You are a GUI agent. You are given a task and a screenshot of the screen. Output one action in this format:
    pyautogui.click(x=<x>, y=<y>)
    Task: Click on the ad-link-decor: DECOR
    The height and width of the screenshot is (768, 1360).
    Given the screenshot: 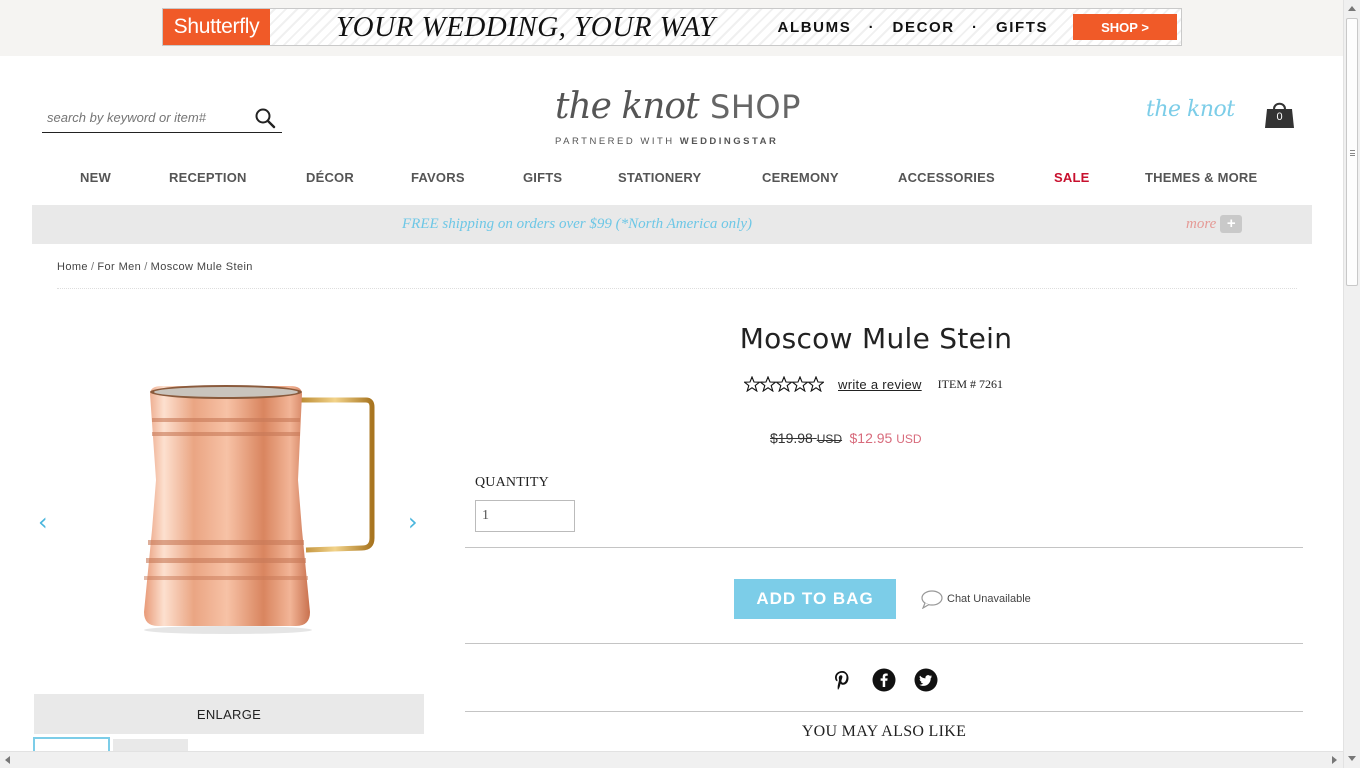 What is the action you would take?
    pyautogui.click(x=923, y=27)
    